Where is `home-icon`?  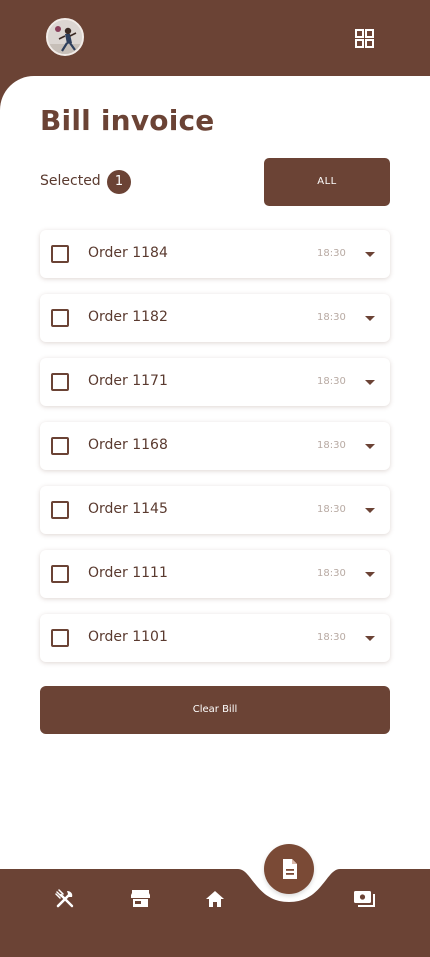
home-icon is located at coordinates (215, 901).